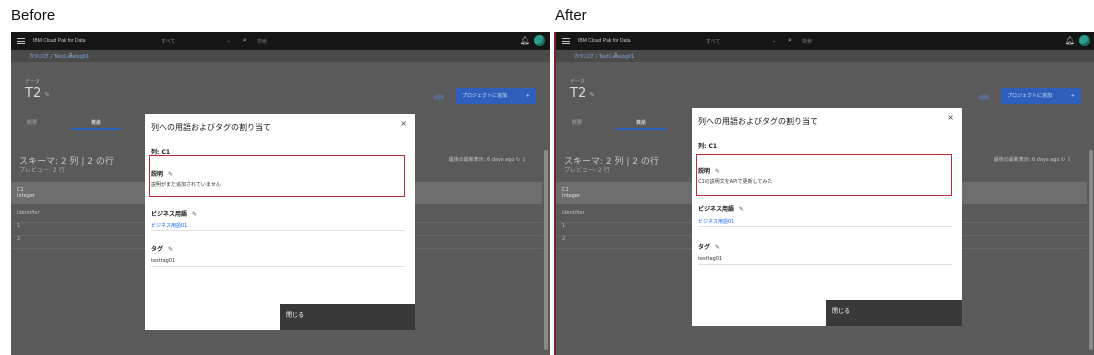 This screenshot has width=1094, height=355. Describe the element at coordinates (33, 15) in the screenshot. I see `before-caption: Before` at that location.